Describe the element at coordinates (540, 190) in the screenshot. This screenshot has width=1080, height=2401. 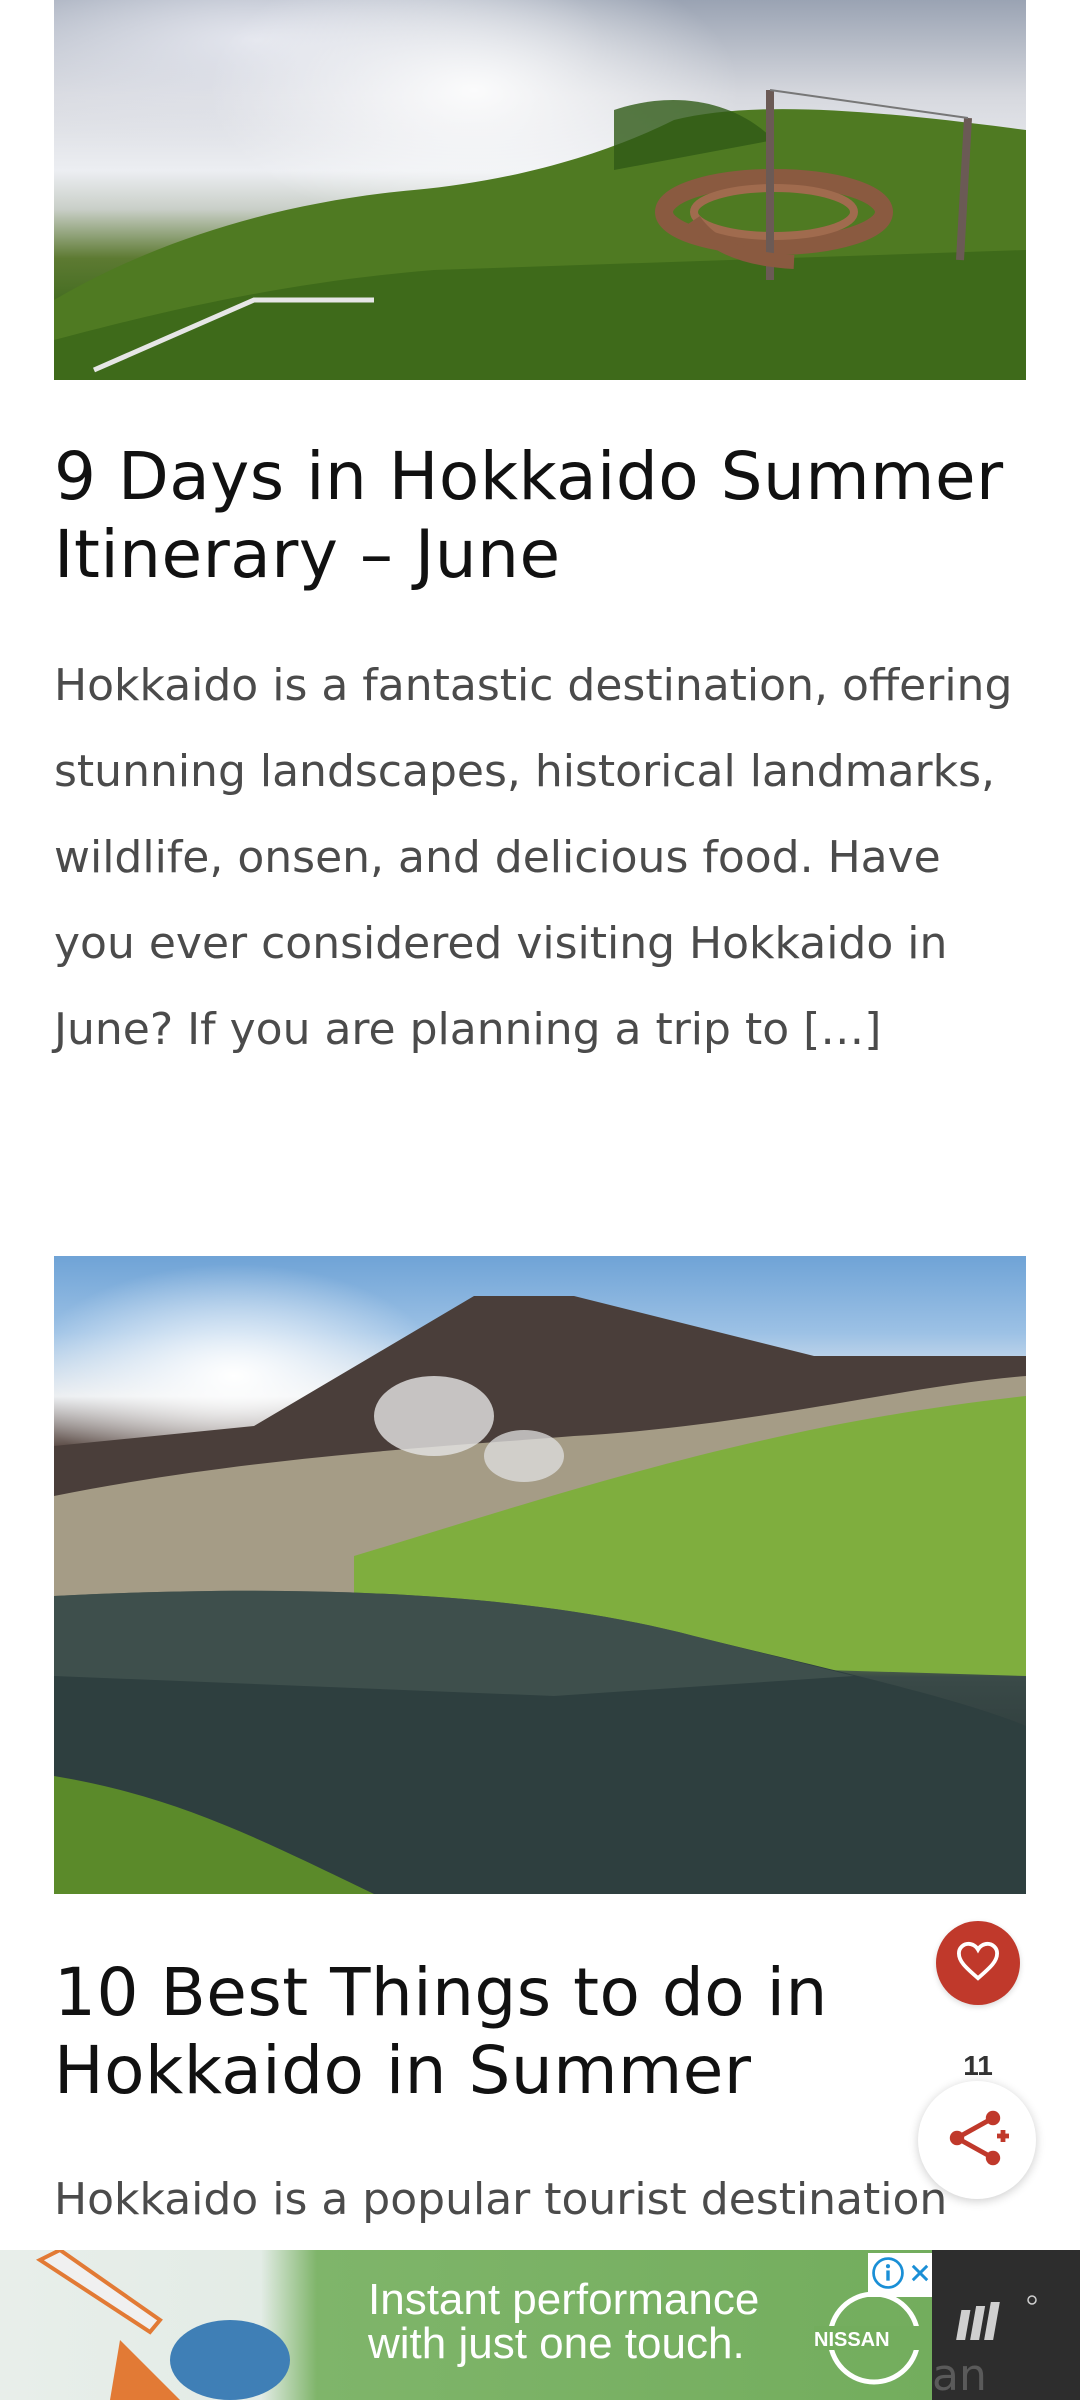
I see `post-image-hokkaido-observation-deck` at that location.